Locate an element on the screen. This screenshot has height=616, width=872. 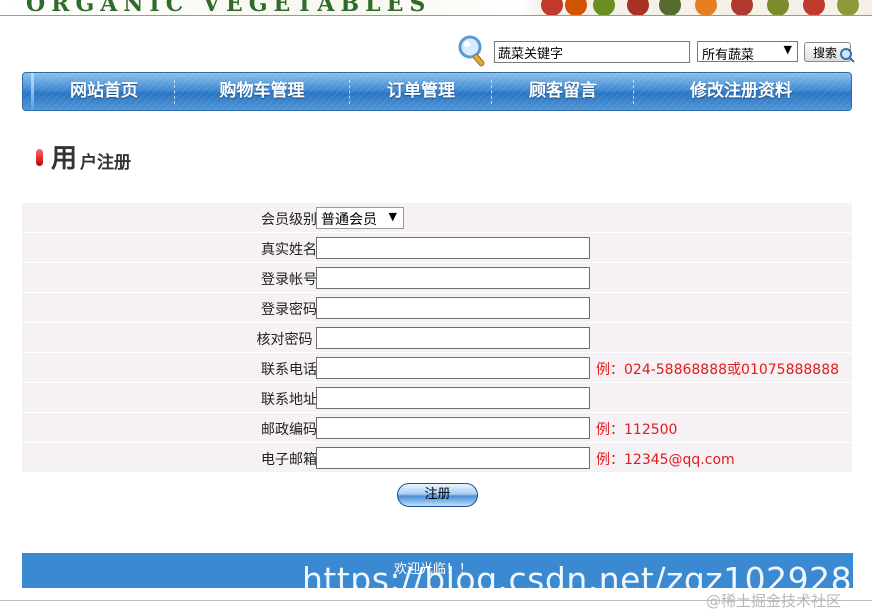
form-row-phone: 联系电话： 例：024-58868888或01075888888 is located at coordinates (437, 368).